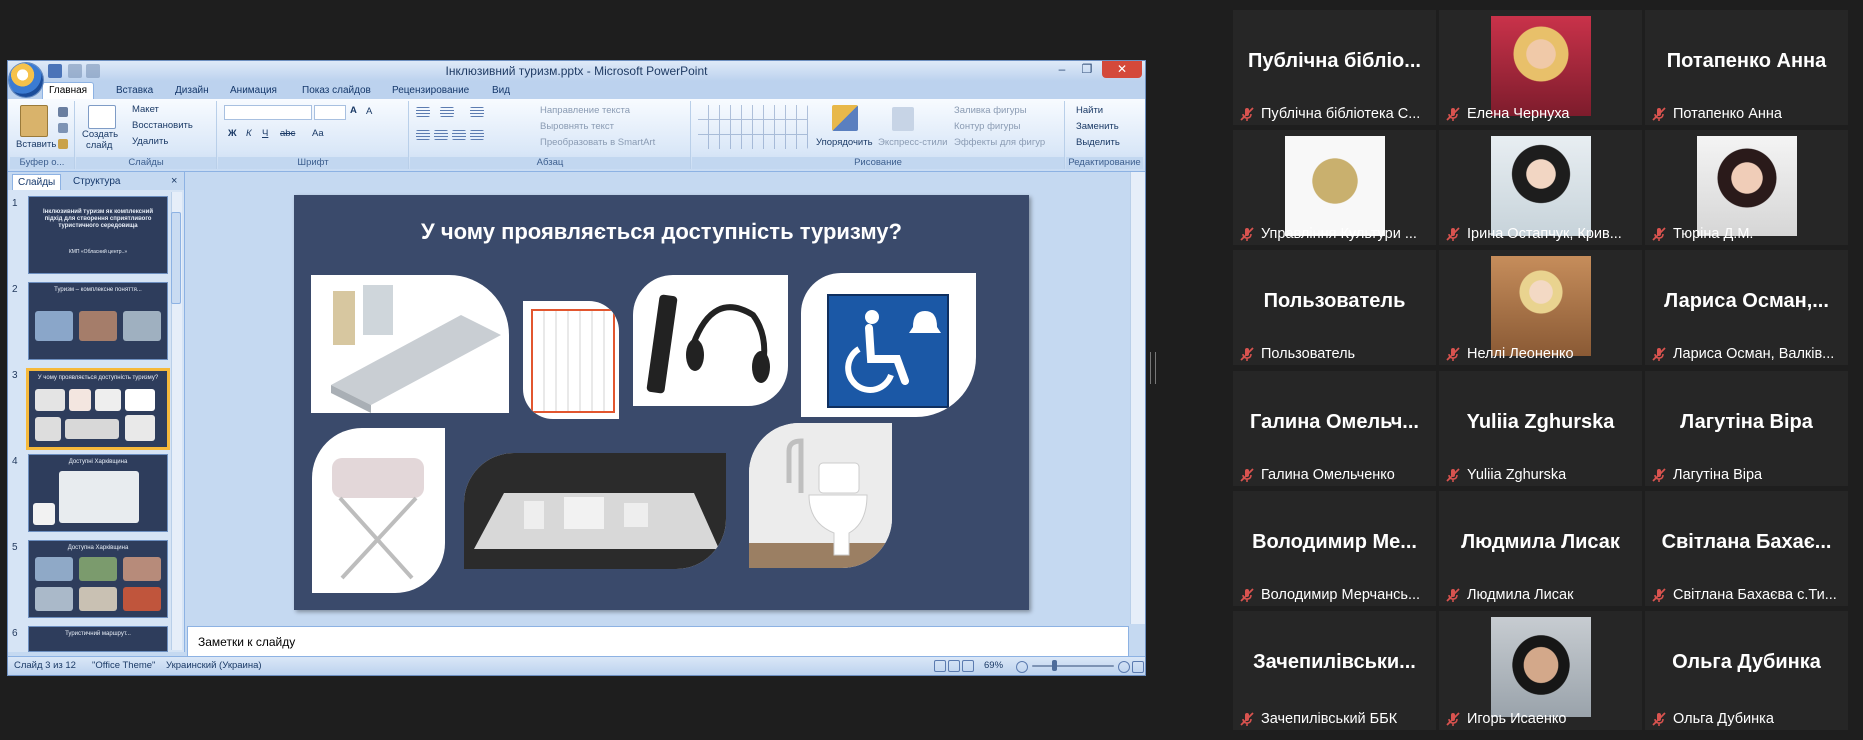 The height and width of the screenshot is (740, 1863). Describe the element at coordinates (903, 119) in the screenshot. I see `quick-styles-icon` at that location.